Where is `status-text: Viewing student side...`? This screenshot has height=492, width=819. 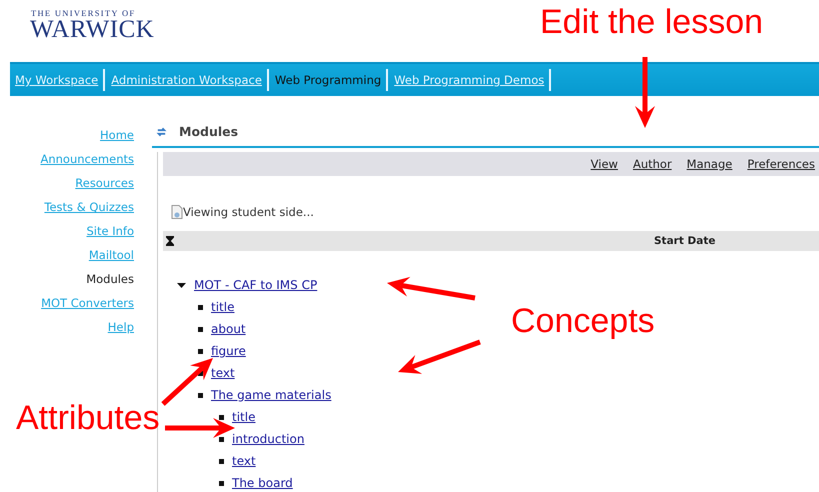
status-text: Viewing student side... is located at coordinates (248, 212).